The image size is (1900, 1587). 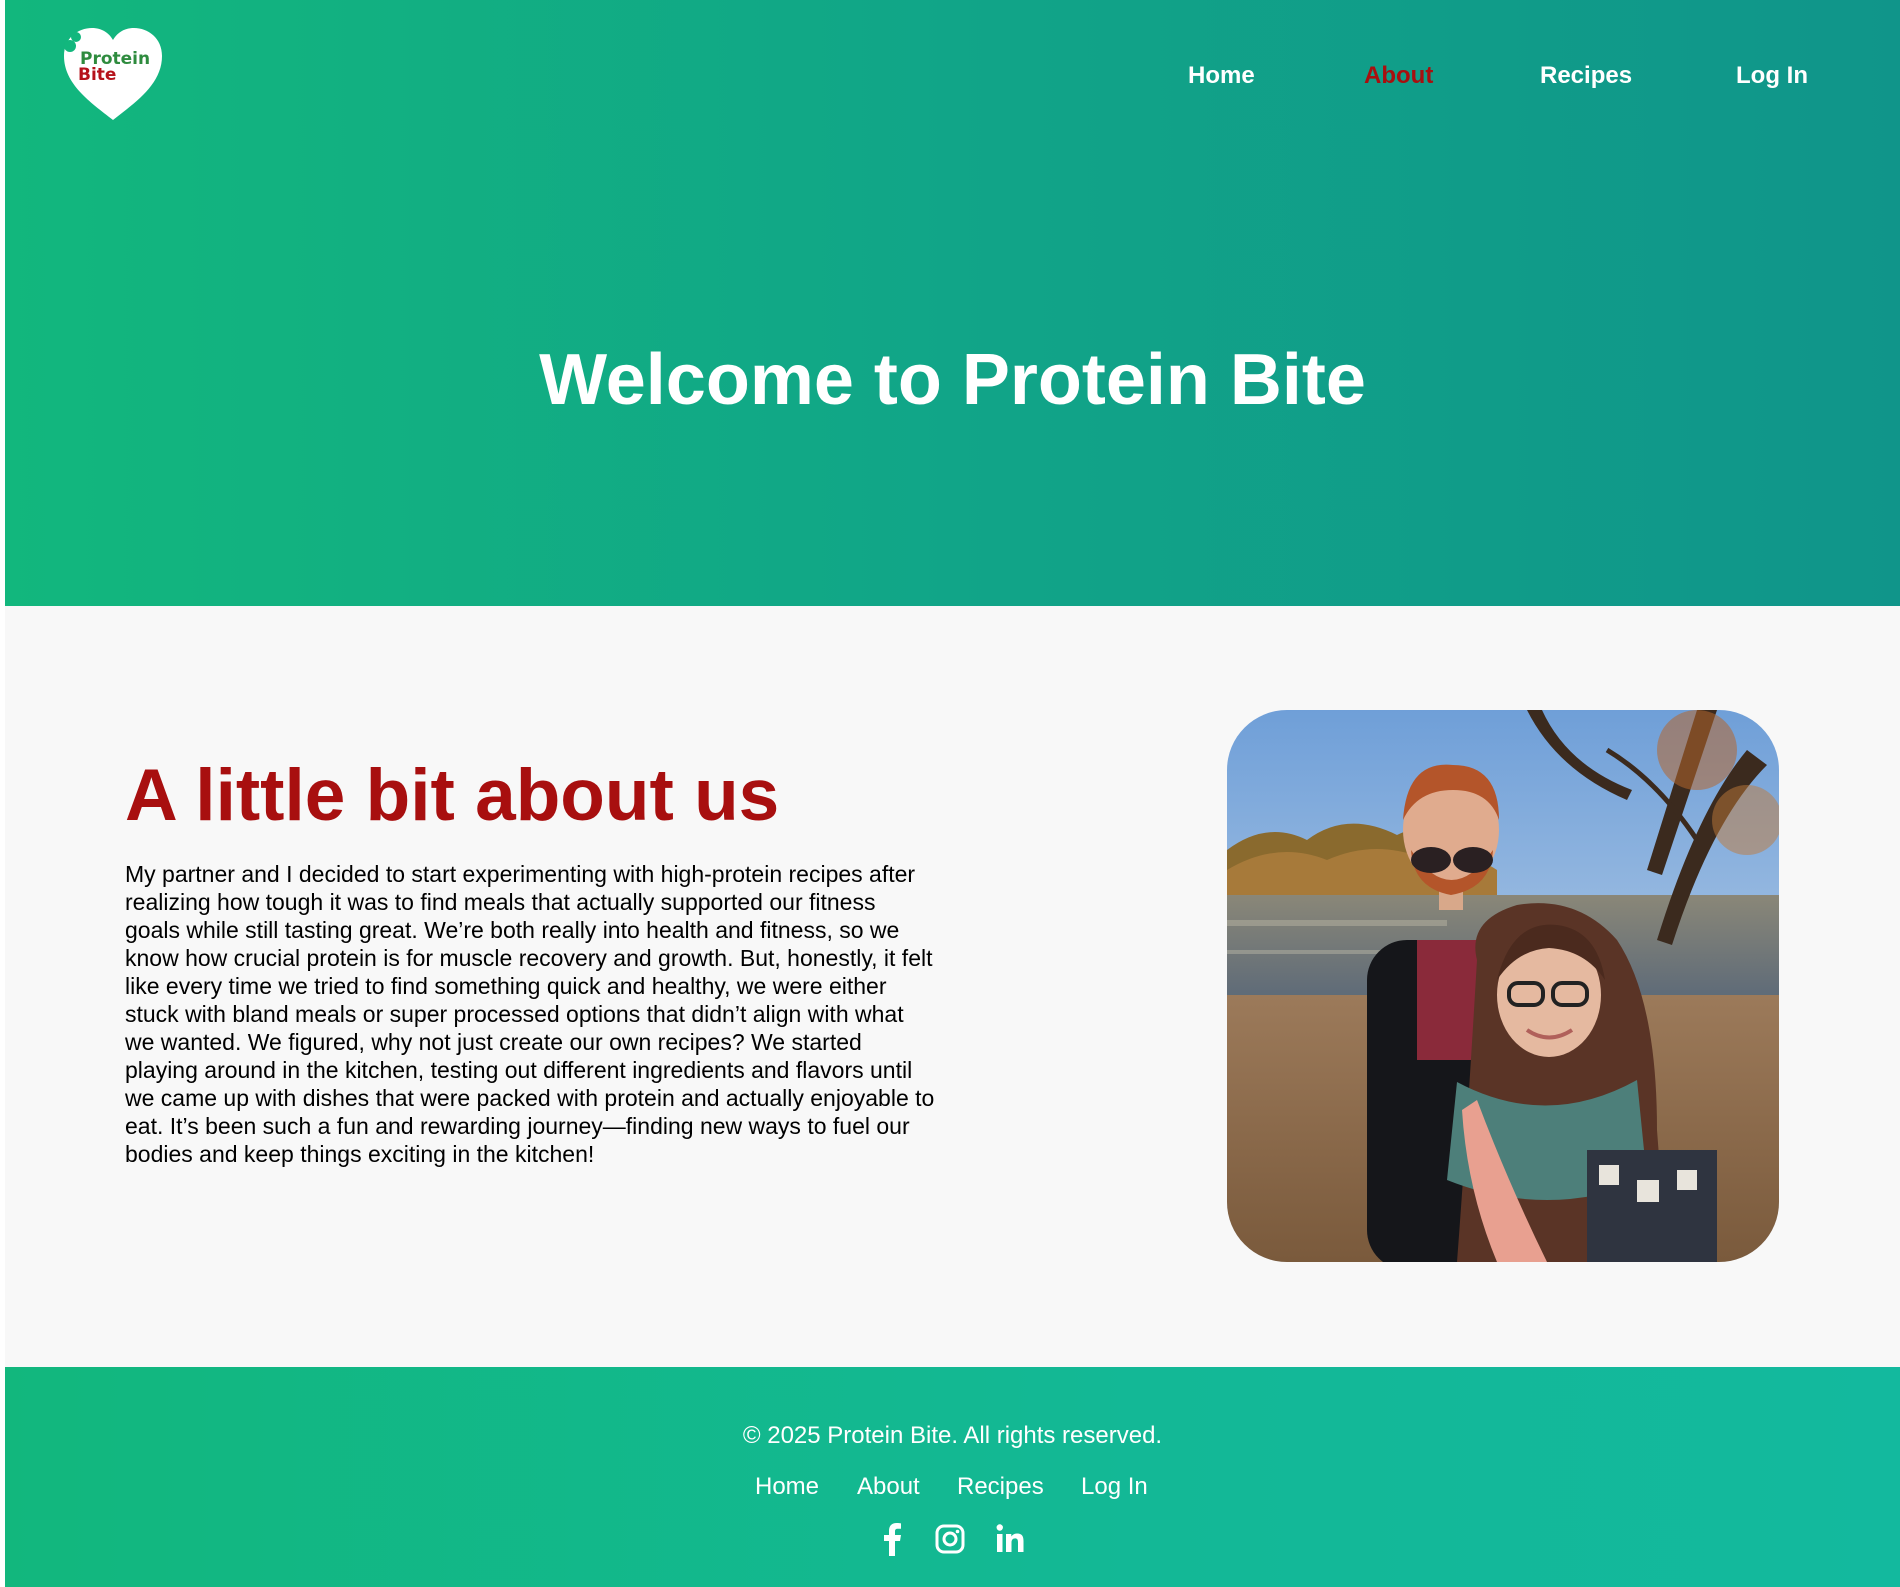 What do you see at coordinates (893, 1539) in the screenshot?
I see `facebook-icon` at bounding box center [893, 1539].